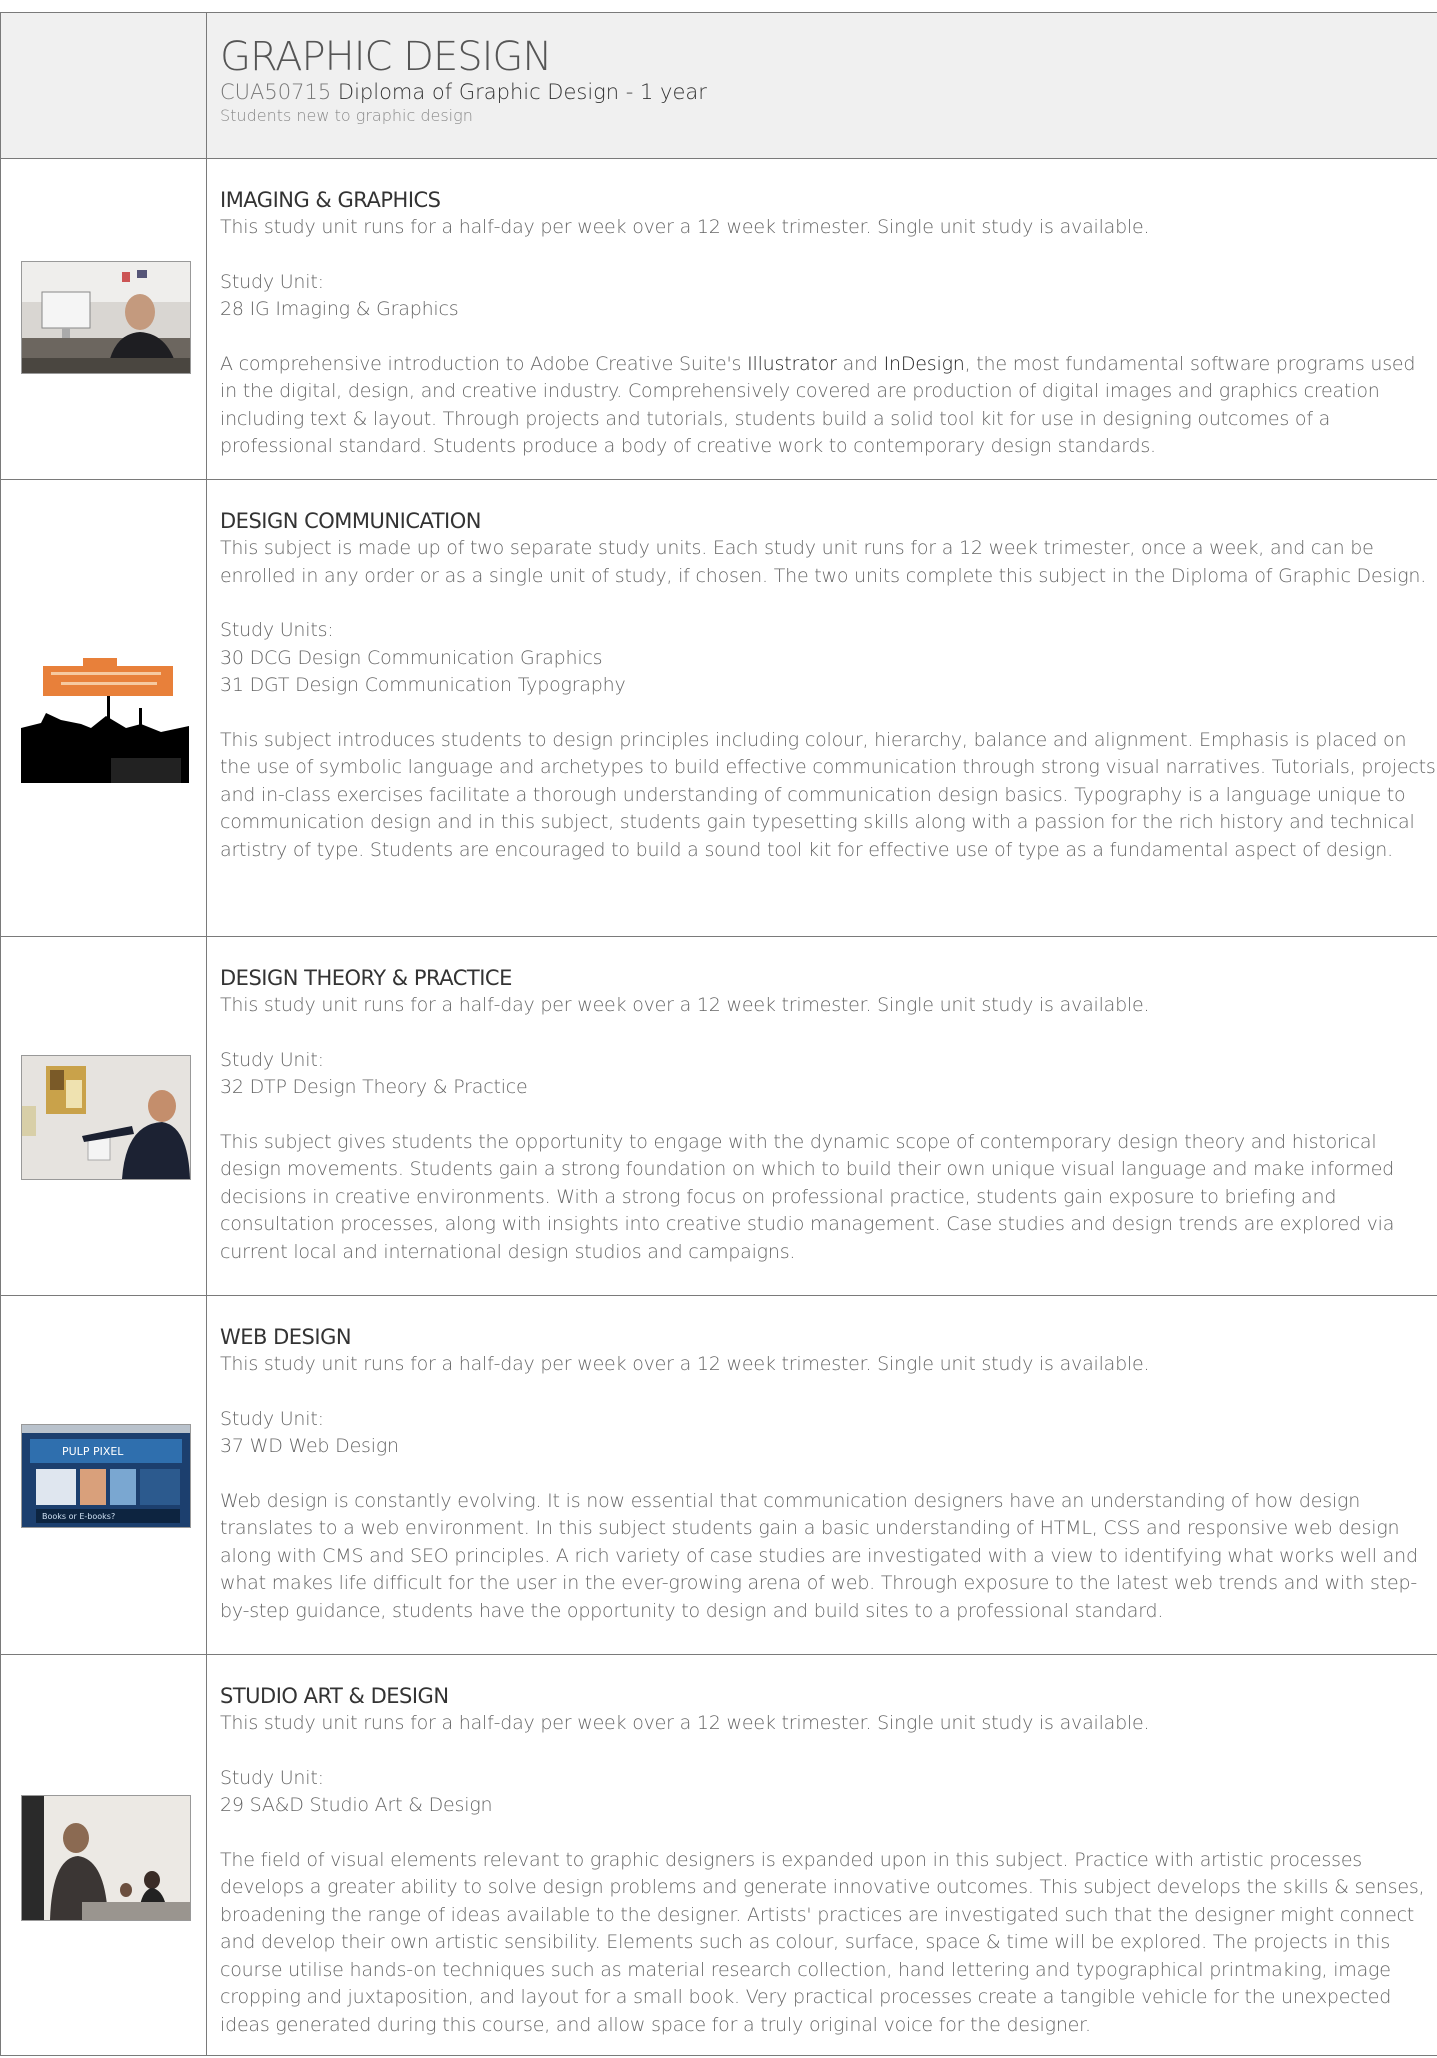  I want to click on diploma-name: Diploma of Graphic Design, so click(478, 92).